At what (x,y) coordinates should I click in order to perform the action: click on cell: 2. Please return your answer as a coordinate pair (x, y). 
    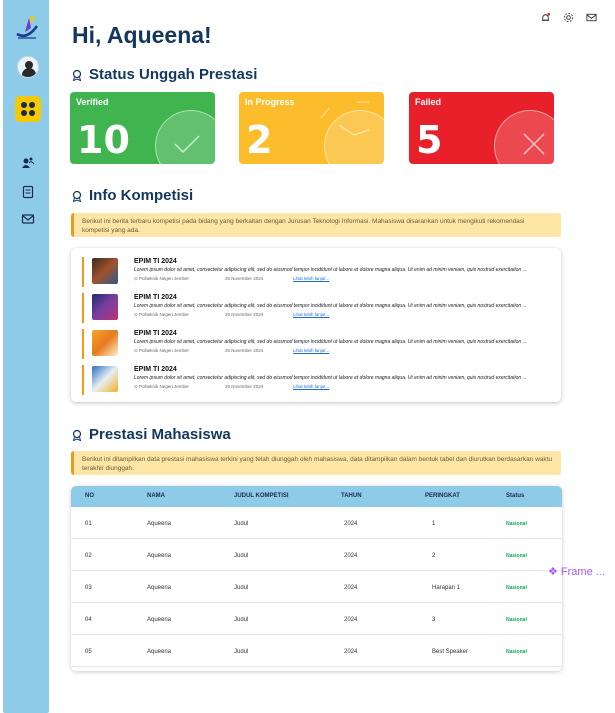
    Looking at the image, I should click on (434, 556).